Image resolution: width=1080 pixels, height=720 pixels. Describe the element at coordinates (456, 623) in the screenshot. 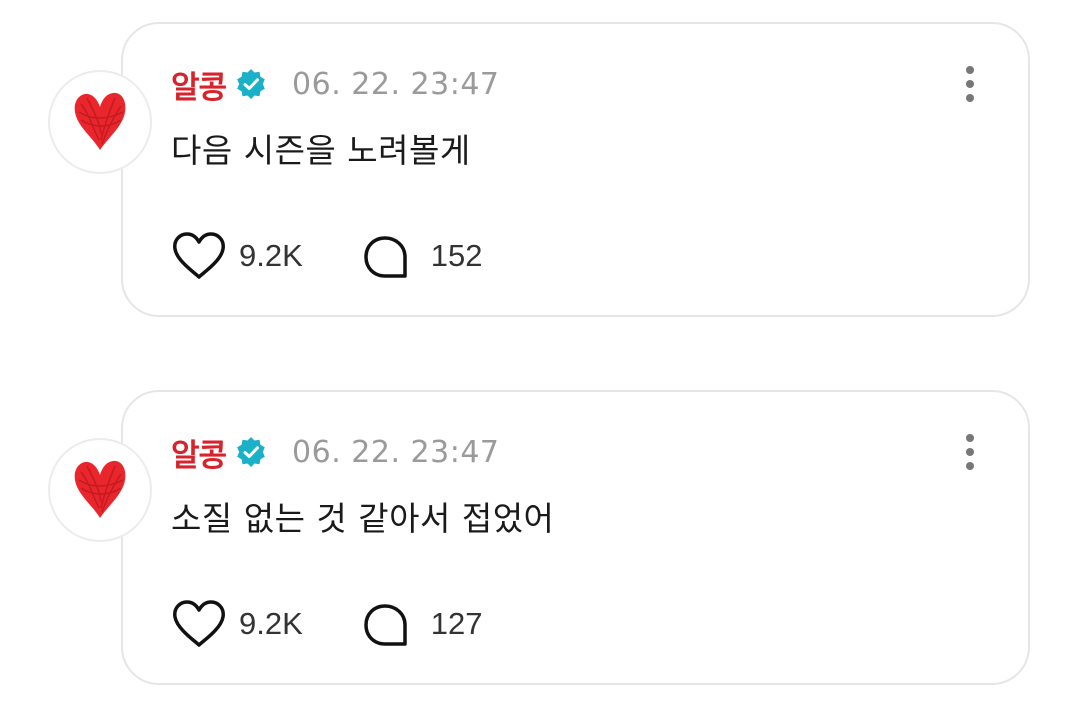

I see `comment-count: 127` at that location.